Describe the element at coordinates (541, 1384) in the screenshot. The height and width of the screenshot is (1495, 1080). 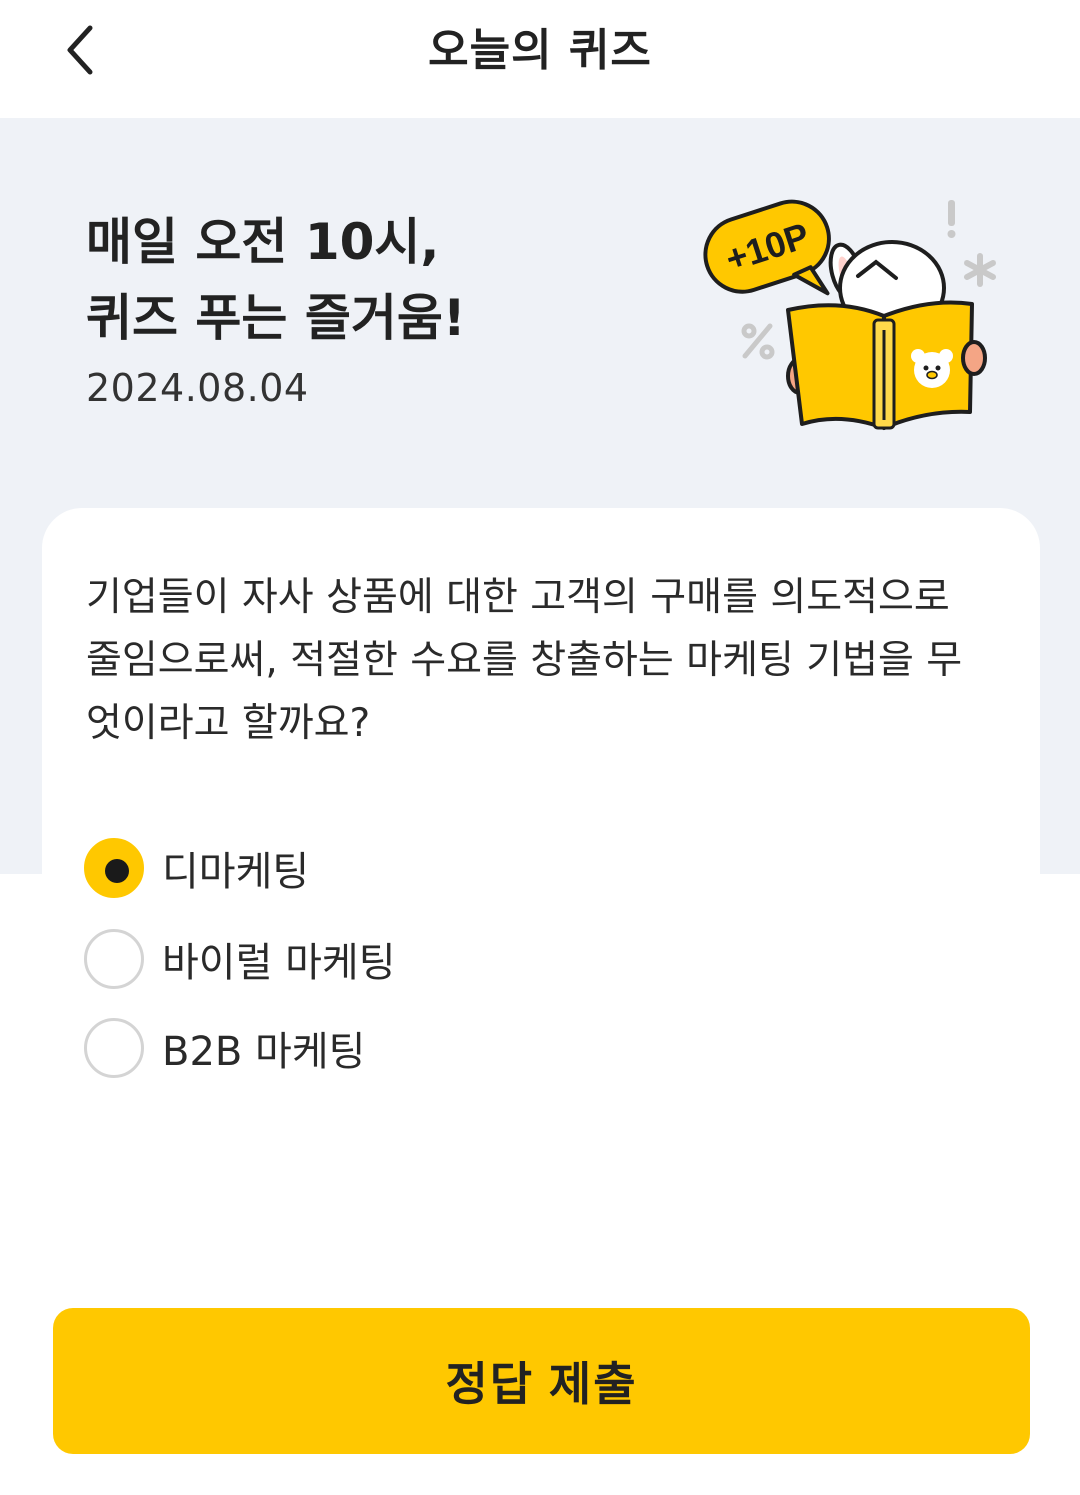
I see `submit-answer-label: 정답 제출` at that location.